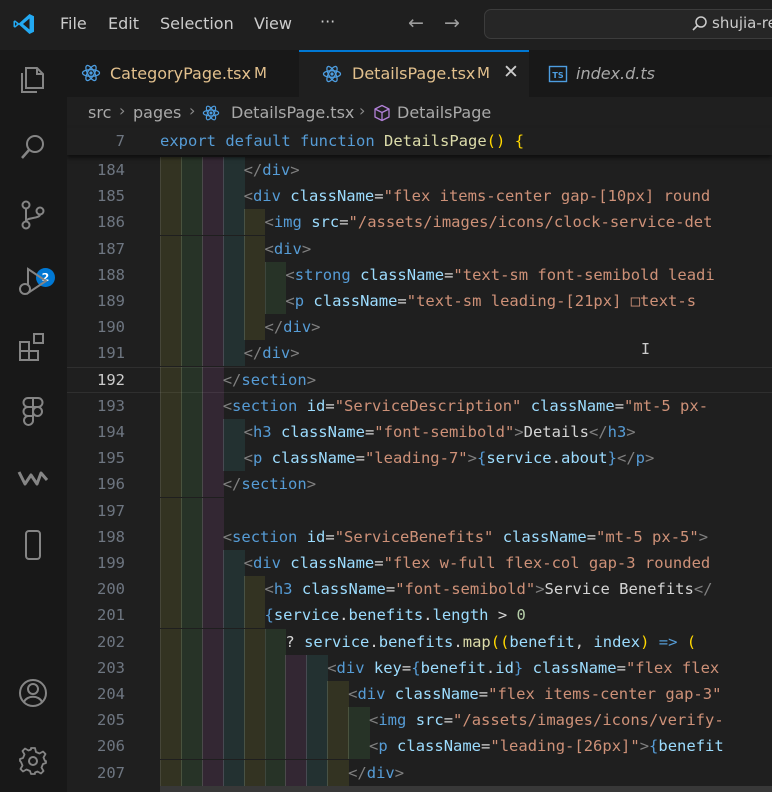 This screenshot has width=772, height=792. What do you see at coordinates (444, 112) in the screenshot?
I see `breadcrumb-symbol: DetailsPage` at bounding box center [444, 112].